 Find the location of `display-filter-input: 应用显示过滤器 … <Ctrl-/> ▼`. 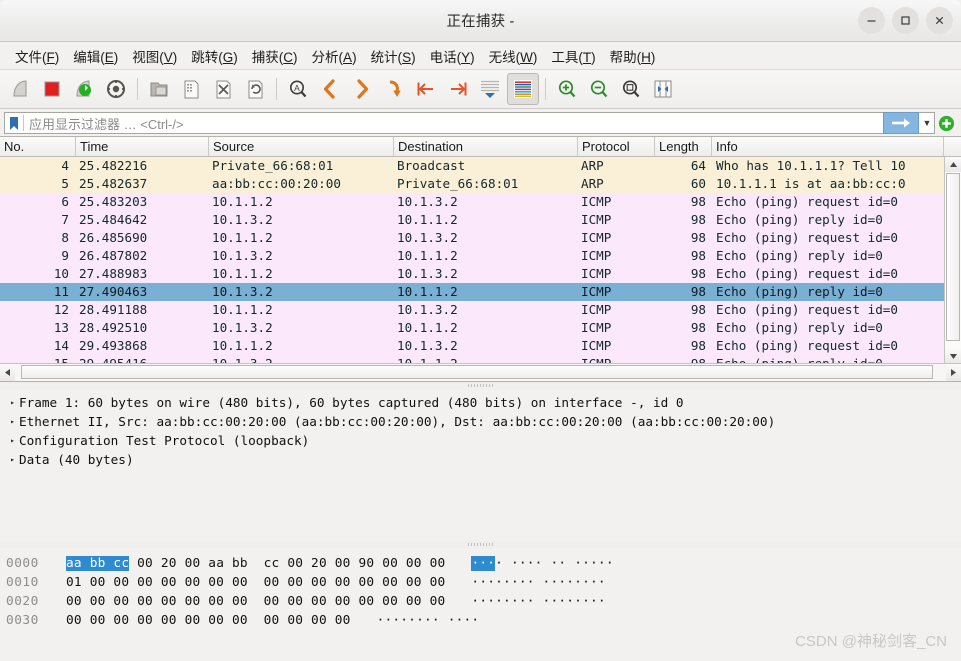

display-filter-input: 应用显示过滤器 … <Ctrl-/> ▼ is located at coordinates (469, 123).